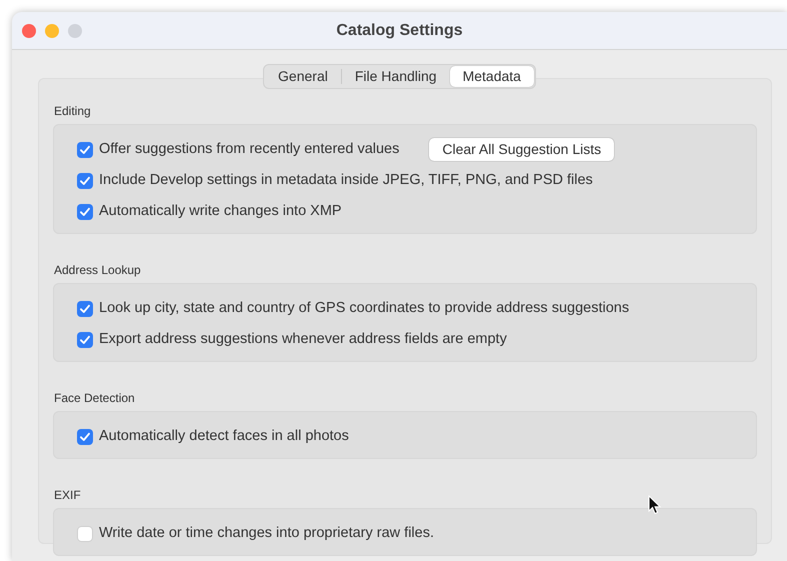  Describe the element at coordinates (67, 495) in the screenshot. I see `section-label: EXIF` at that location.